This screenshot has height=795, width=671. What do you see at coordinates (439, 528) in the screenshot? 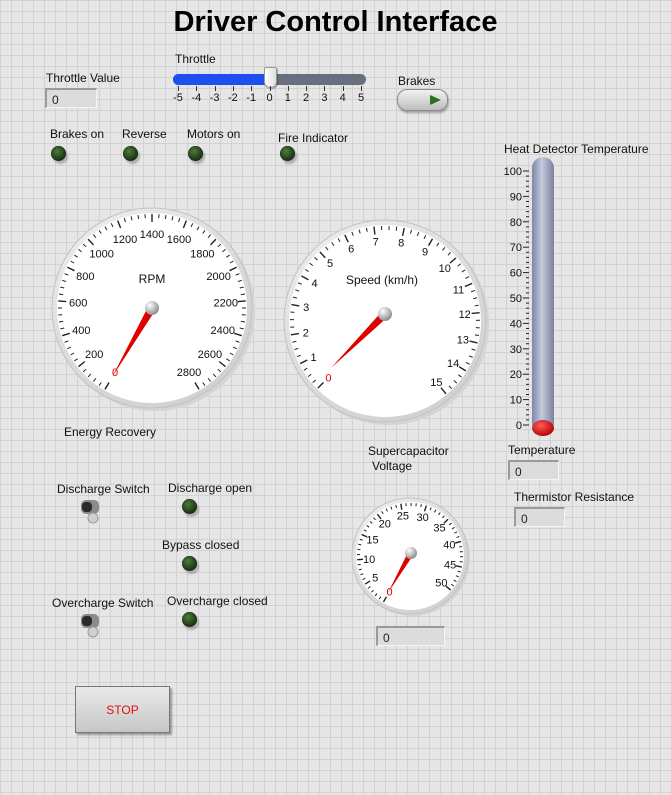
I see `supercap-tick-label: 35` at bounding box center [439, 528].